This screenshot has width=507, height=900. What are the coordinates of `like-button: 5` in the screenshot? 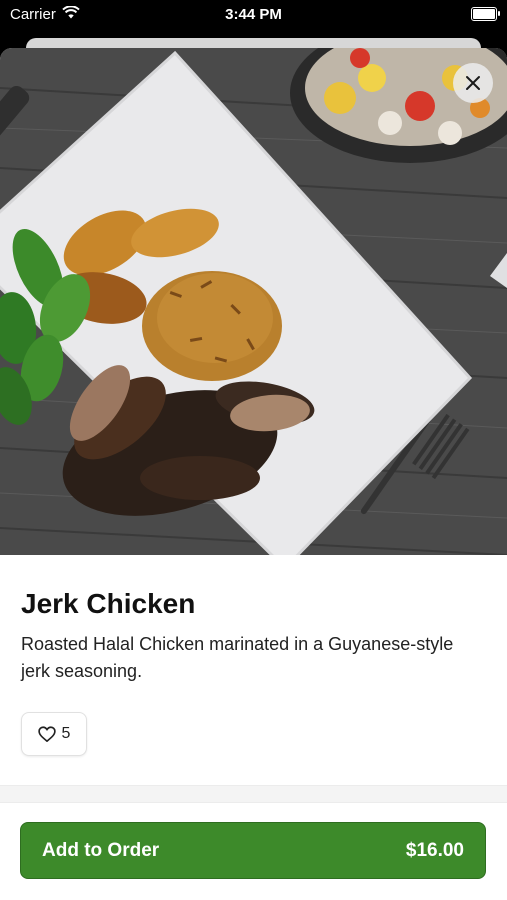 It's located at (54, 734).